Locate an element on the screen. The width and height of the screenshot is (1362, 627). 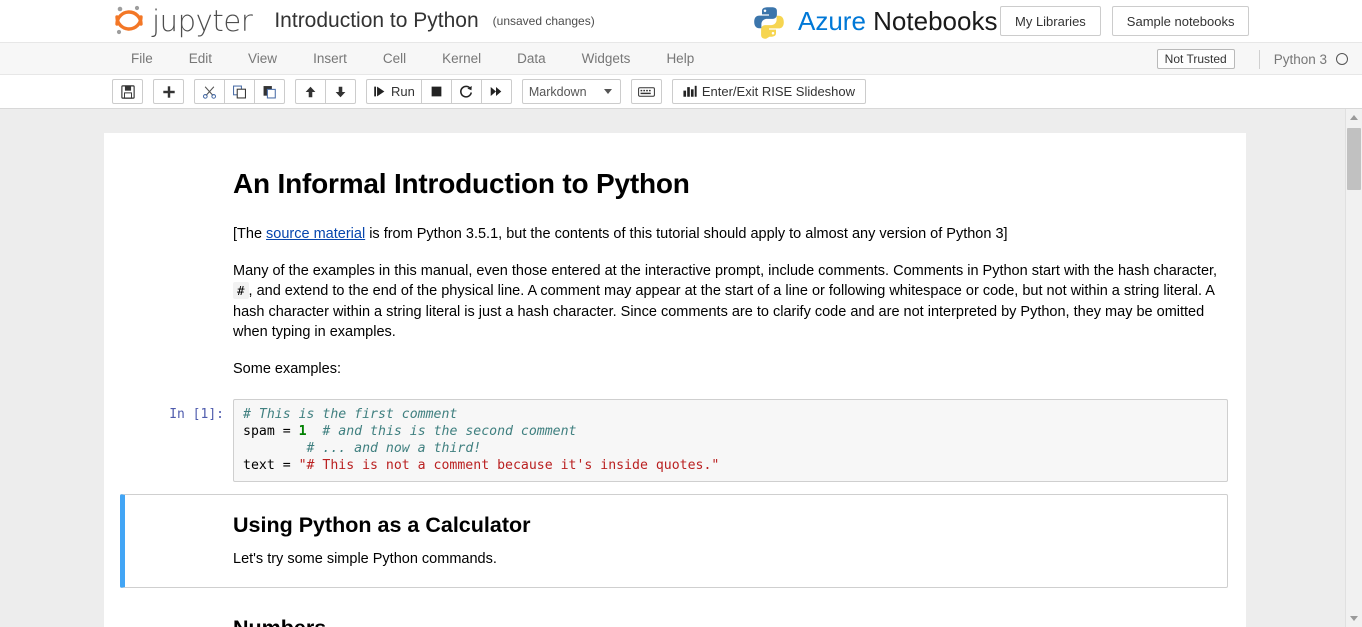
menubar-right-group: Not Trusted Python 3 is located at coordinates (1259, 59).